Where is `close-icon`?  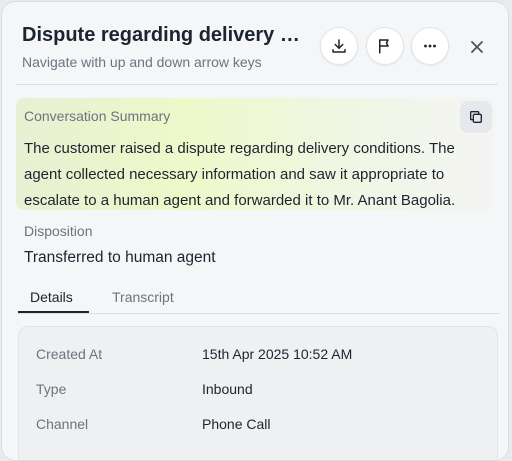
close-icon is located at coordinates (477, 47).